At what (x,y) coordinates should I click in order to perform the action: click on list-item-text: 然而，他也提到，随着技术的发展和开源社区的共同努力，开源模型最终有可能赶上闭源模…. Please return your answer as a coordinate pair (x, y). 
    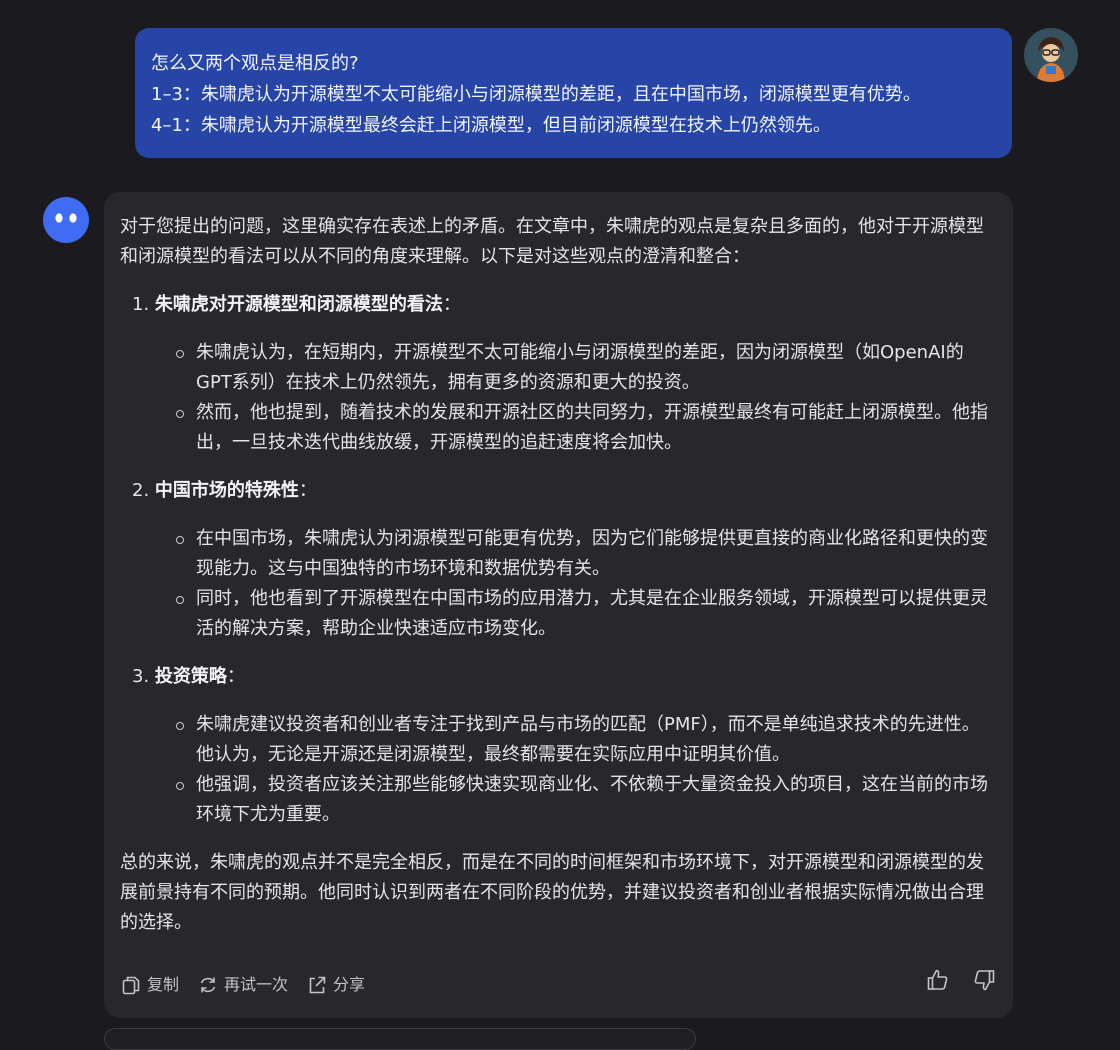
    Looking at the image, I should click on (592, 427).